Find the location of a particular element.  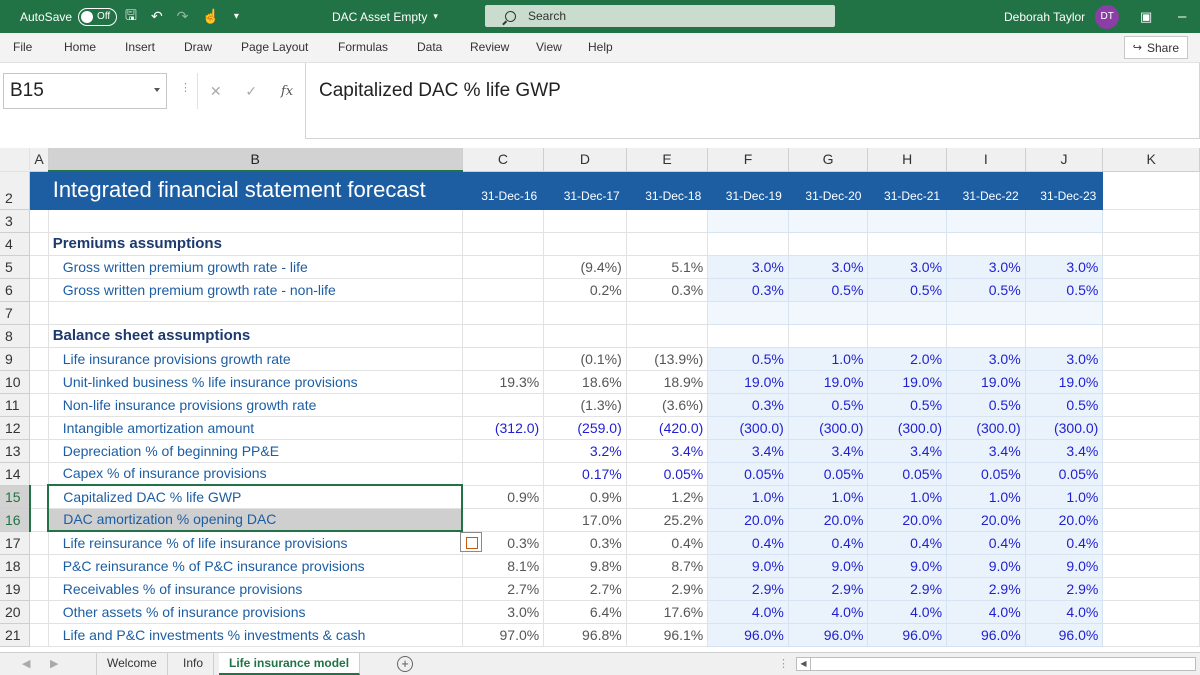

row-header-5: 5 is located at coordinates (15, 267).